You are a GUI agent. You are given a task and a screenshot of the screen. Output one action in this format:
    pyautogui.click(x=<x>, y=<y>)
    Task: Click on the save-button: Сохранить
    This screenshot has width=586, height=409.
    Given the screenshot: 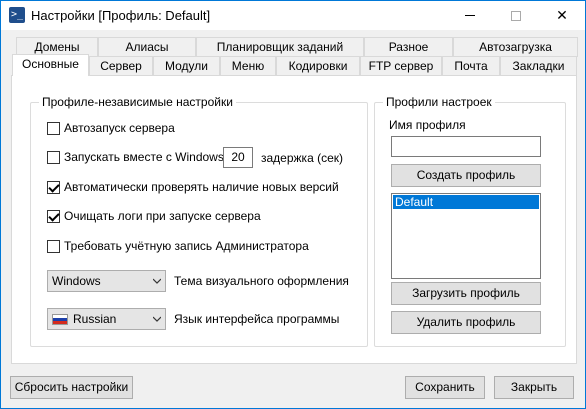 What is the action you would take?
    pyautogui.click(x=445, y=387)
    